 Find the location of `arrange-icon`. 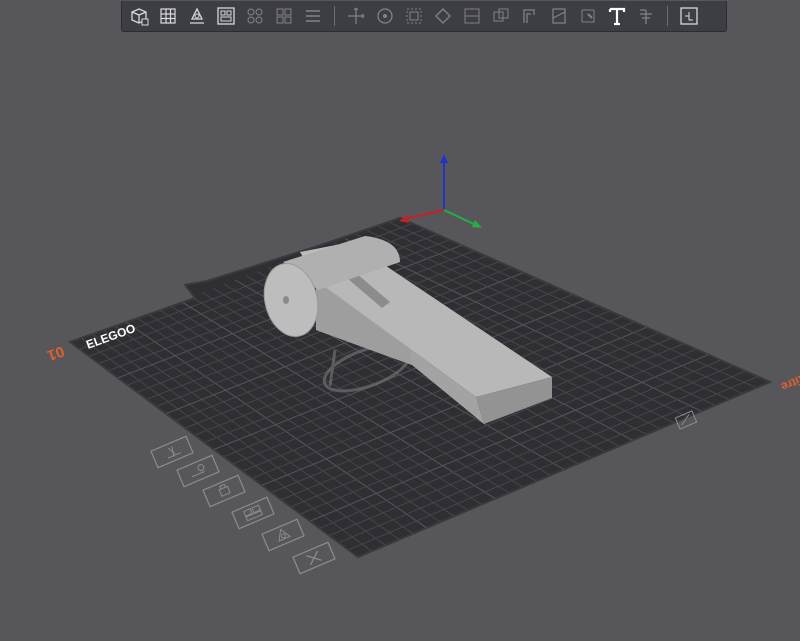

arrange-icon is located at coordinates (226, 16).